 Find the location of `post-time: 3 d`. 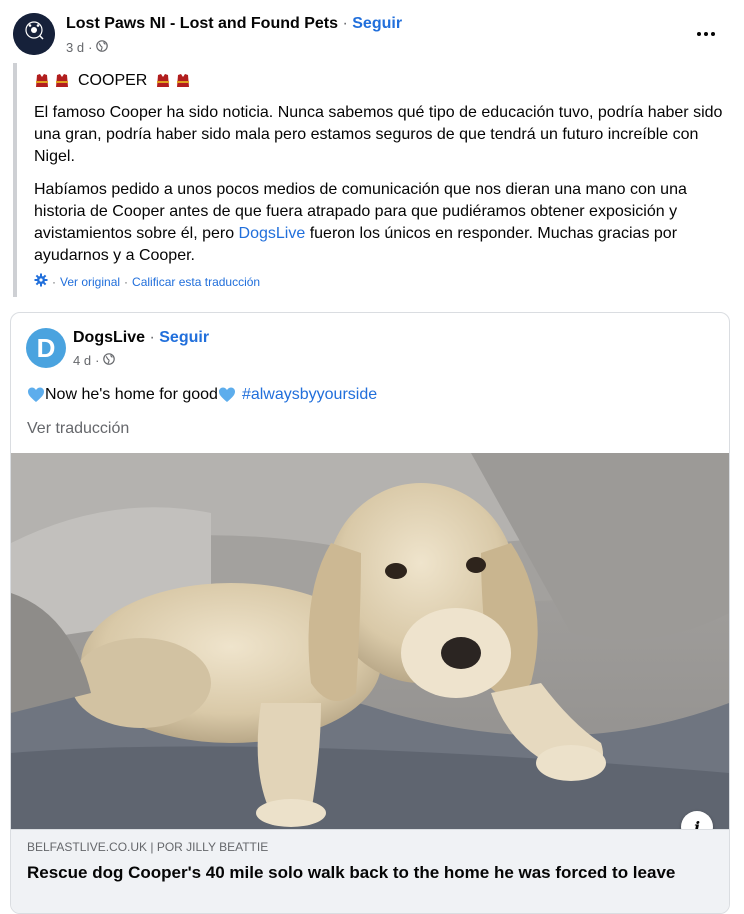

post-time: 3 d is located at coordinates (75, 47).